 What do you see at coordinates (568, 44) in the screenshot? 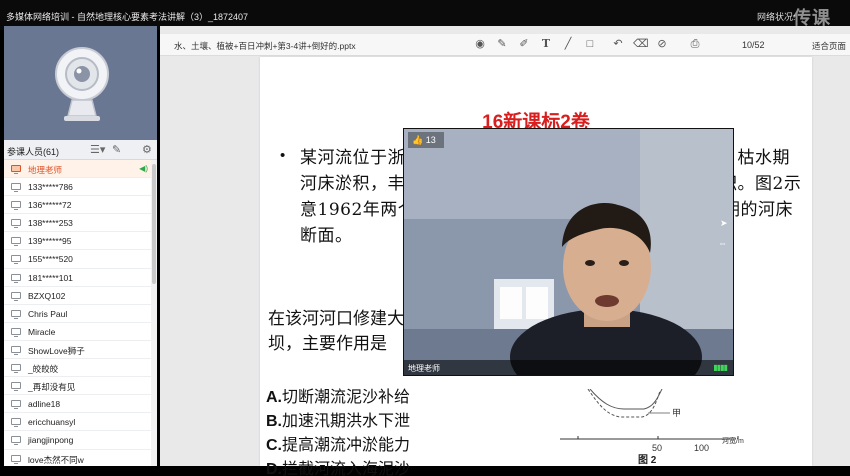
I see `line-icon: ╱` at bounding box center [568, 44].